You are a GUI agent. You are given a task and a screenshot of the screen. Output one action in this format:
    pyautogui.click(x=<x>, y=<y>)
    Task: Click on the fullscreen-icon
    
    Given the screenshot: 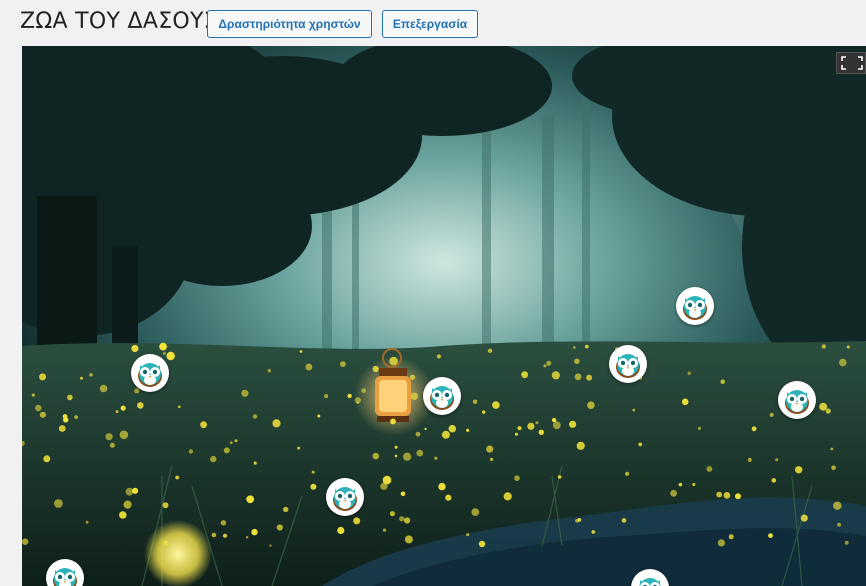 What is the action you would take?
    pyautogui.click(x=852, y=63)
    